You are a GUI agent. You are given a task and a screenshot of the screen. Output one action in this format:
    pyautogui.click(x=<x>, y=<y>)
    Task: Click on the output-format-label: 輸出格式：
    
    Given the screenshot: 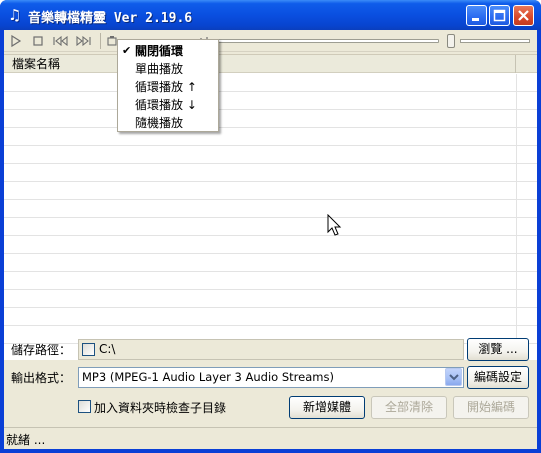 What is the action you would take?
    pyautogui.click(x=41, y=378)
    